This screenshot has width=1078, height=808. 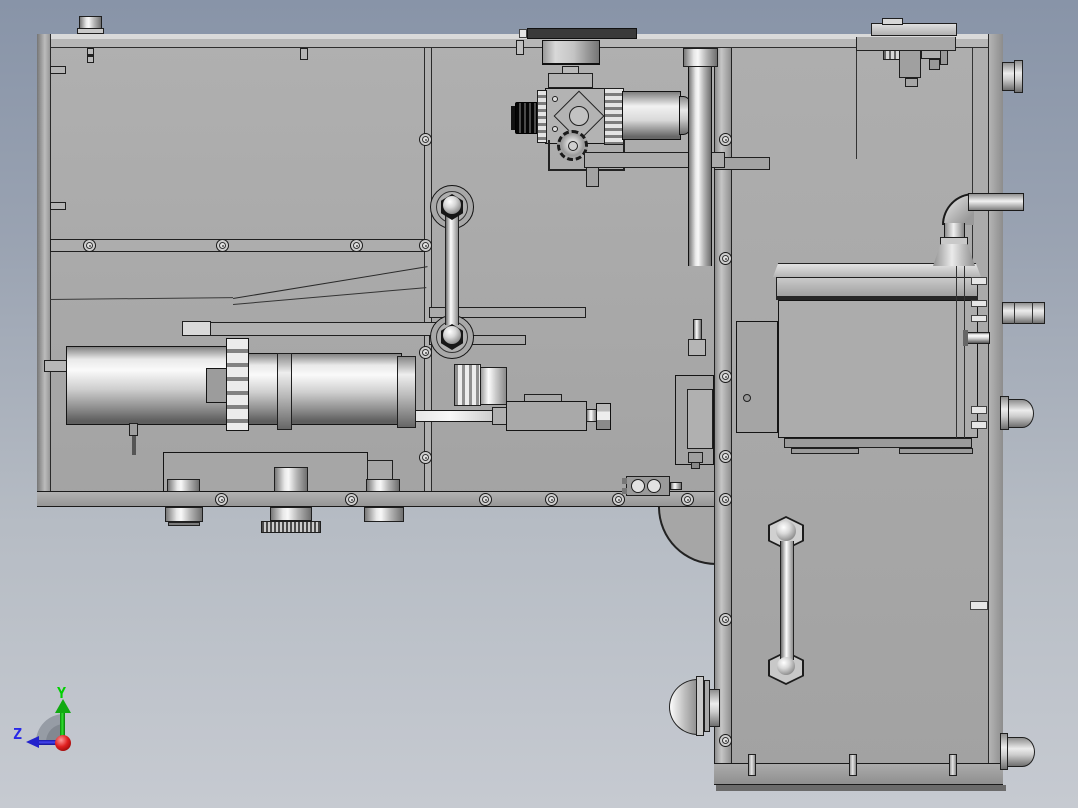 I want to click on foot-lower-right, so click(x=384, y=514).